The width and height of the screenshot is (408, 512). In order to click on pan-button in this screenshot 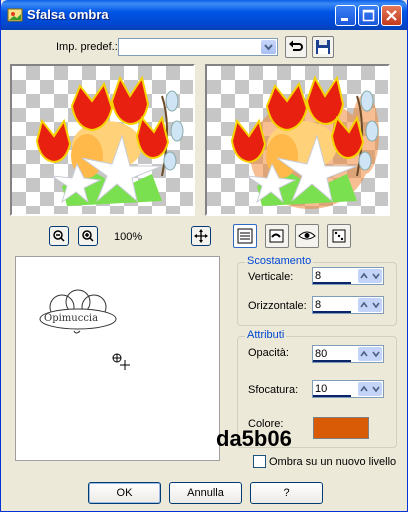, I will do `click(201, 236)`.